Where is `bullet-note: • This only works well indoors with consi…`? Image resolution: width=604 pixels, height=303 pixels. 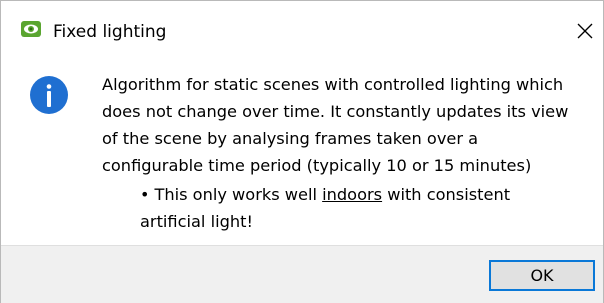
bullet-note: • This only works well indoors with consi… is located at coordinates (360, 208).